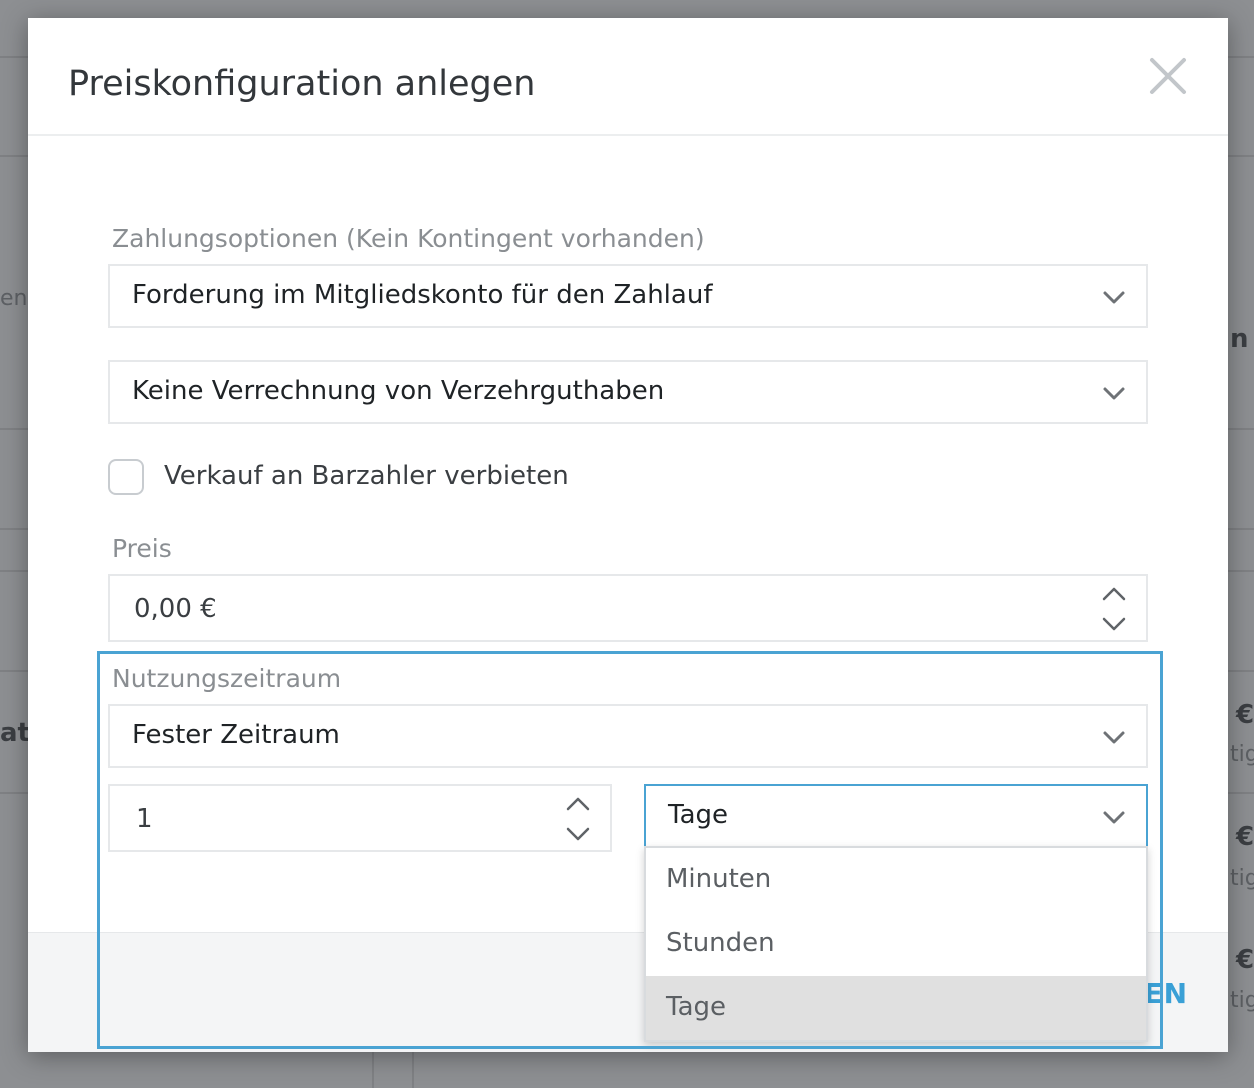  What do you see at coordinates (628, 77) in the screenshot?
I see `modal-header: Preiskonfiguration anlegen` at bounding box center [628, 77].